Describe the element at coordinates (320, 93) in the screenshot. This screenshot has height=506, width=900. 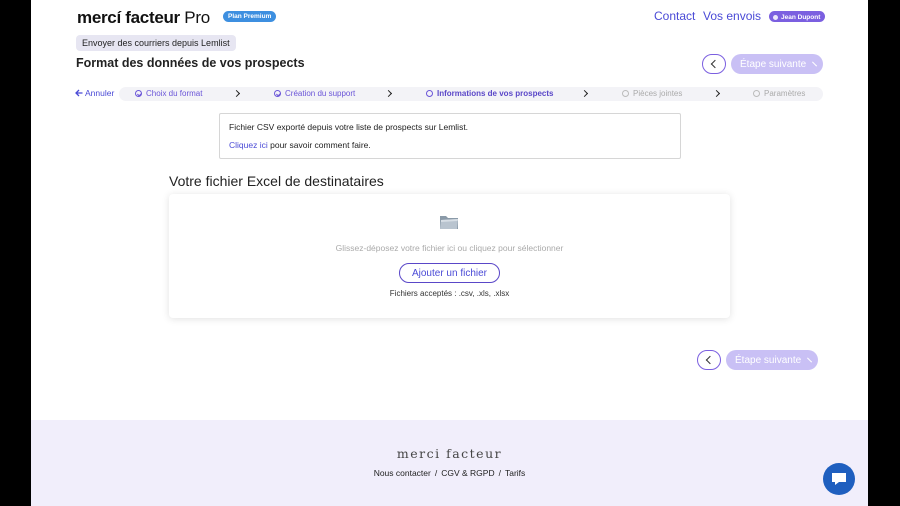
I see `step-label: Création du support` at that location.